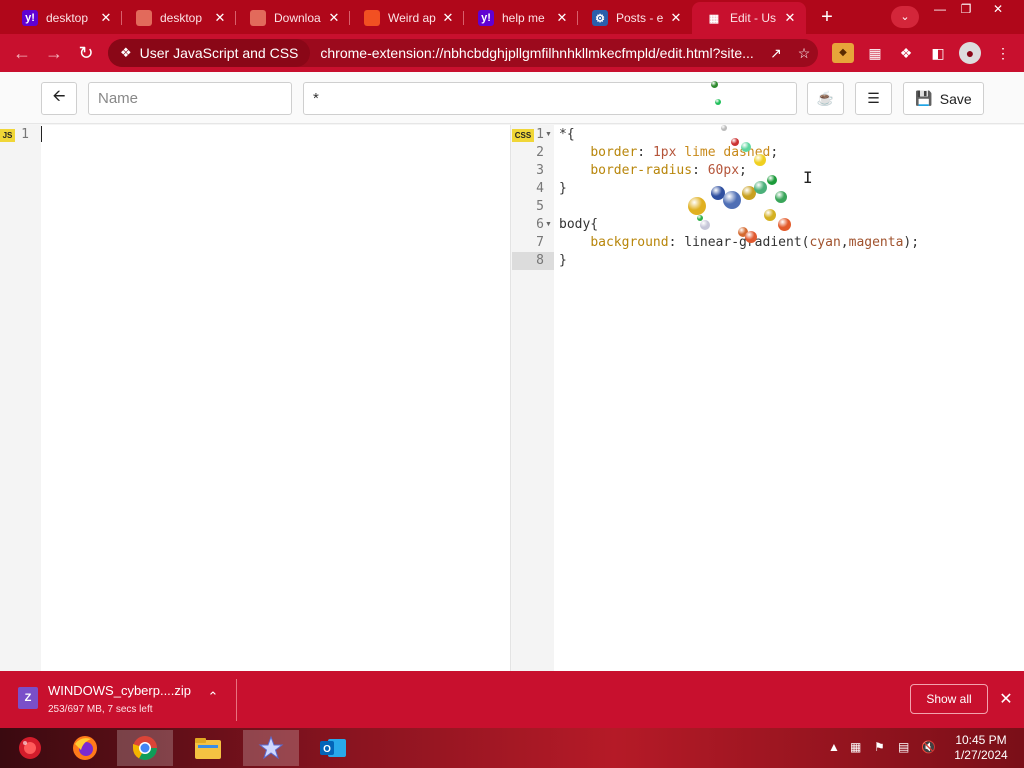 The height and width of the screenshot is (768, 1024). Describe the element at coordinates (873, 98) in the screenshot. I see `menu-button: ☰` at that location.